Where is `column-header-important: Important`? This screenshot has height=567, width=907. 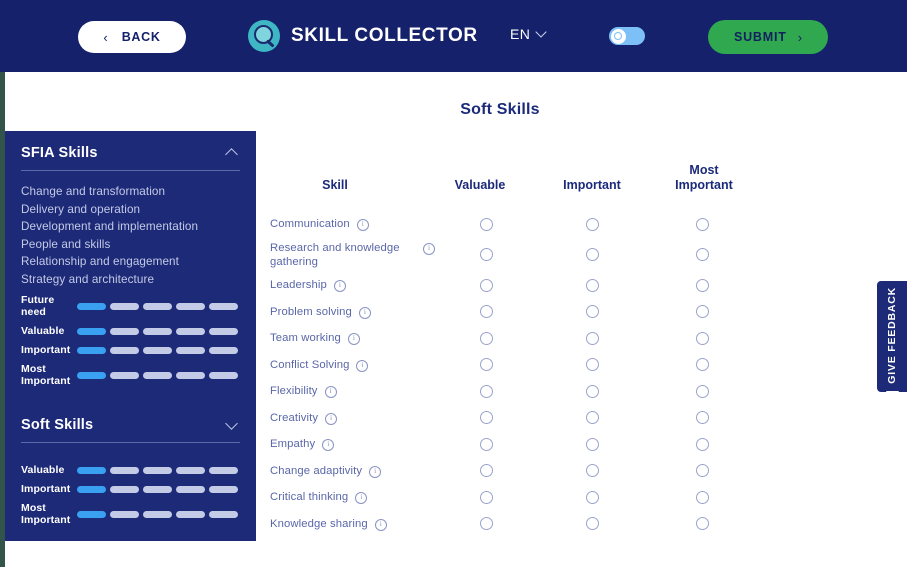
column-header-important: Important is located at coordinates (592, 184).